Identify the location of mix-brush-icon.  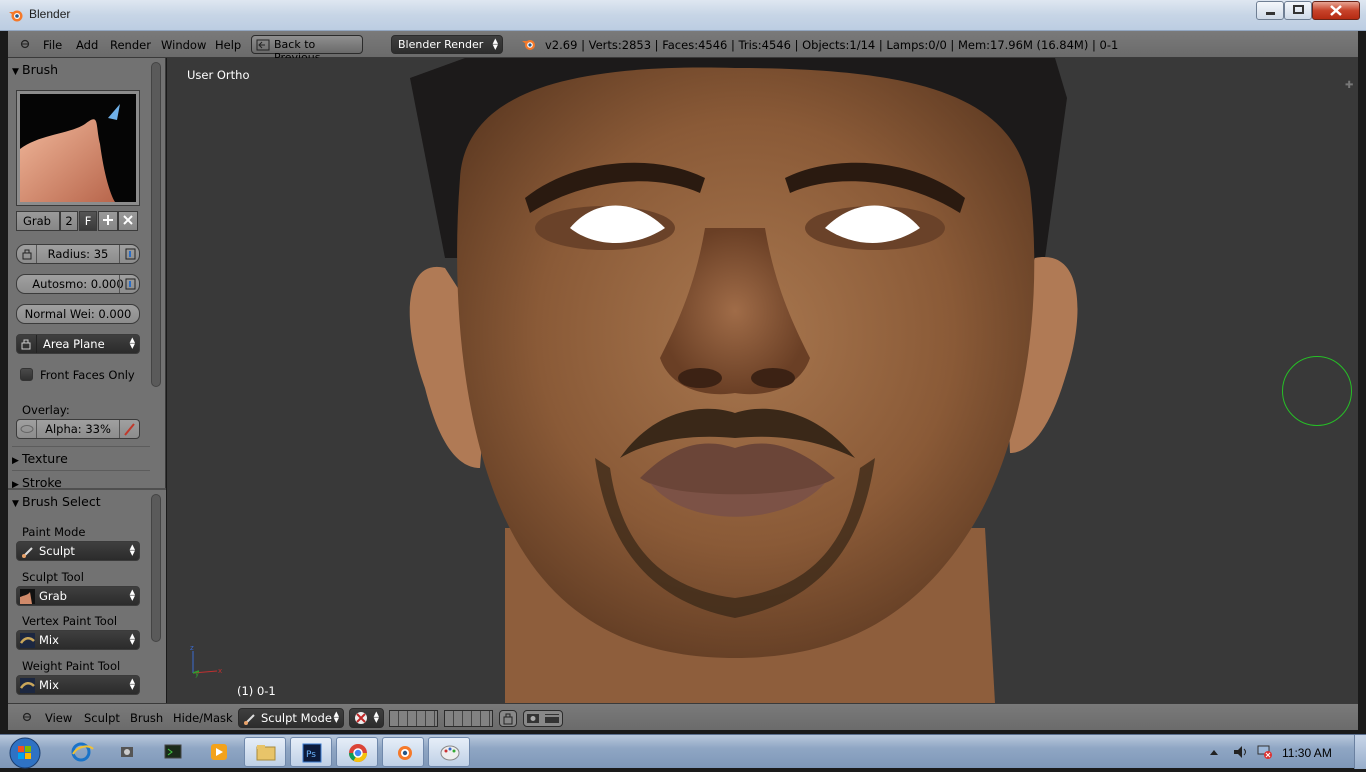
(27, 685).